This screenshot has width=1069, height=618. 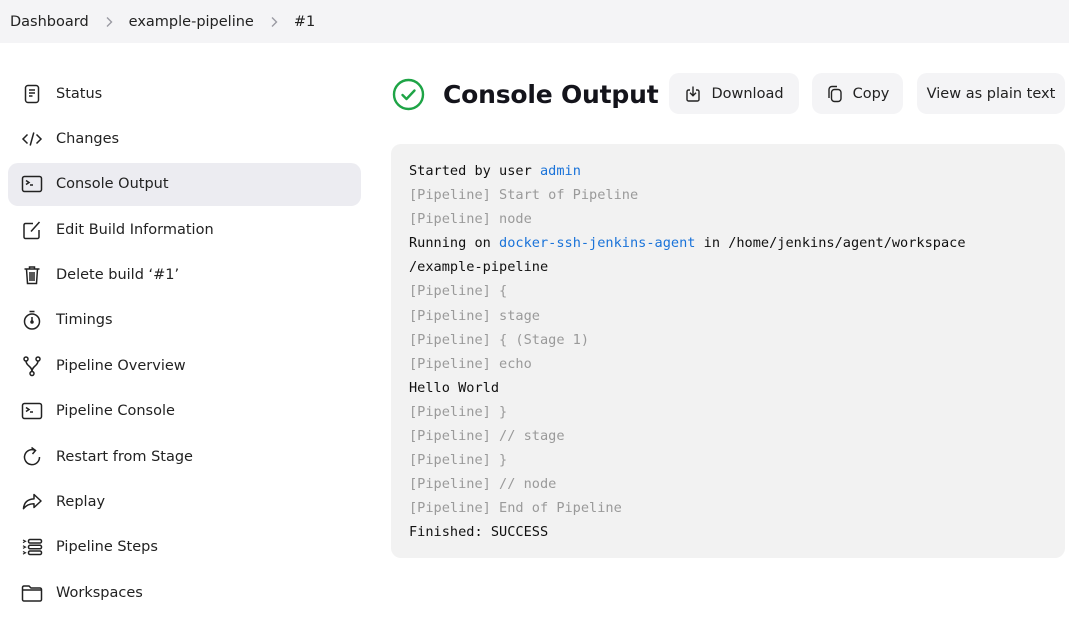 What do you see at coordinates (515, 508) in the screenshot?
I see `console-line: [Pipeline] End of Pipeline` at bounding box center [515, 508].